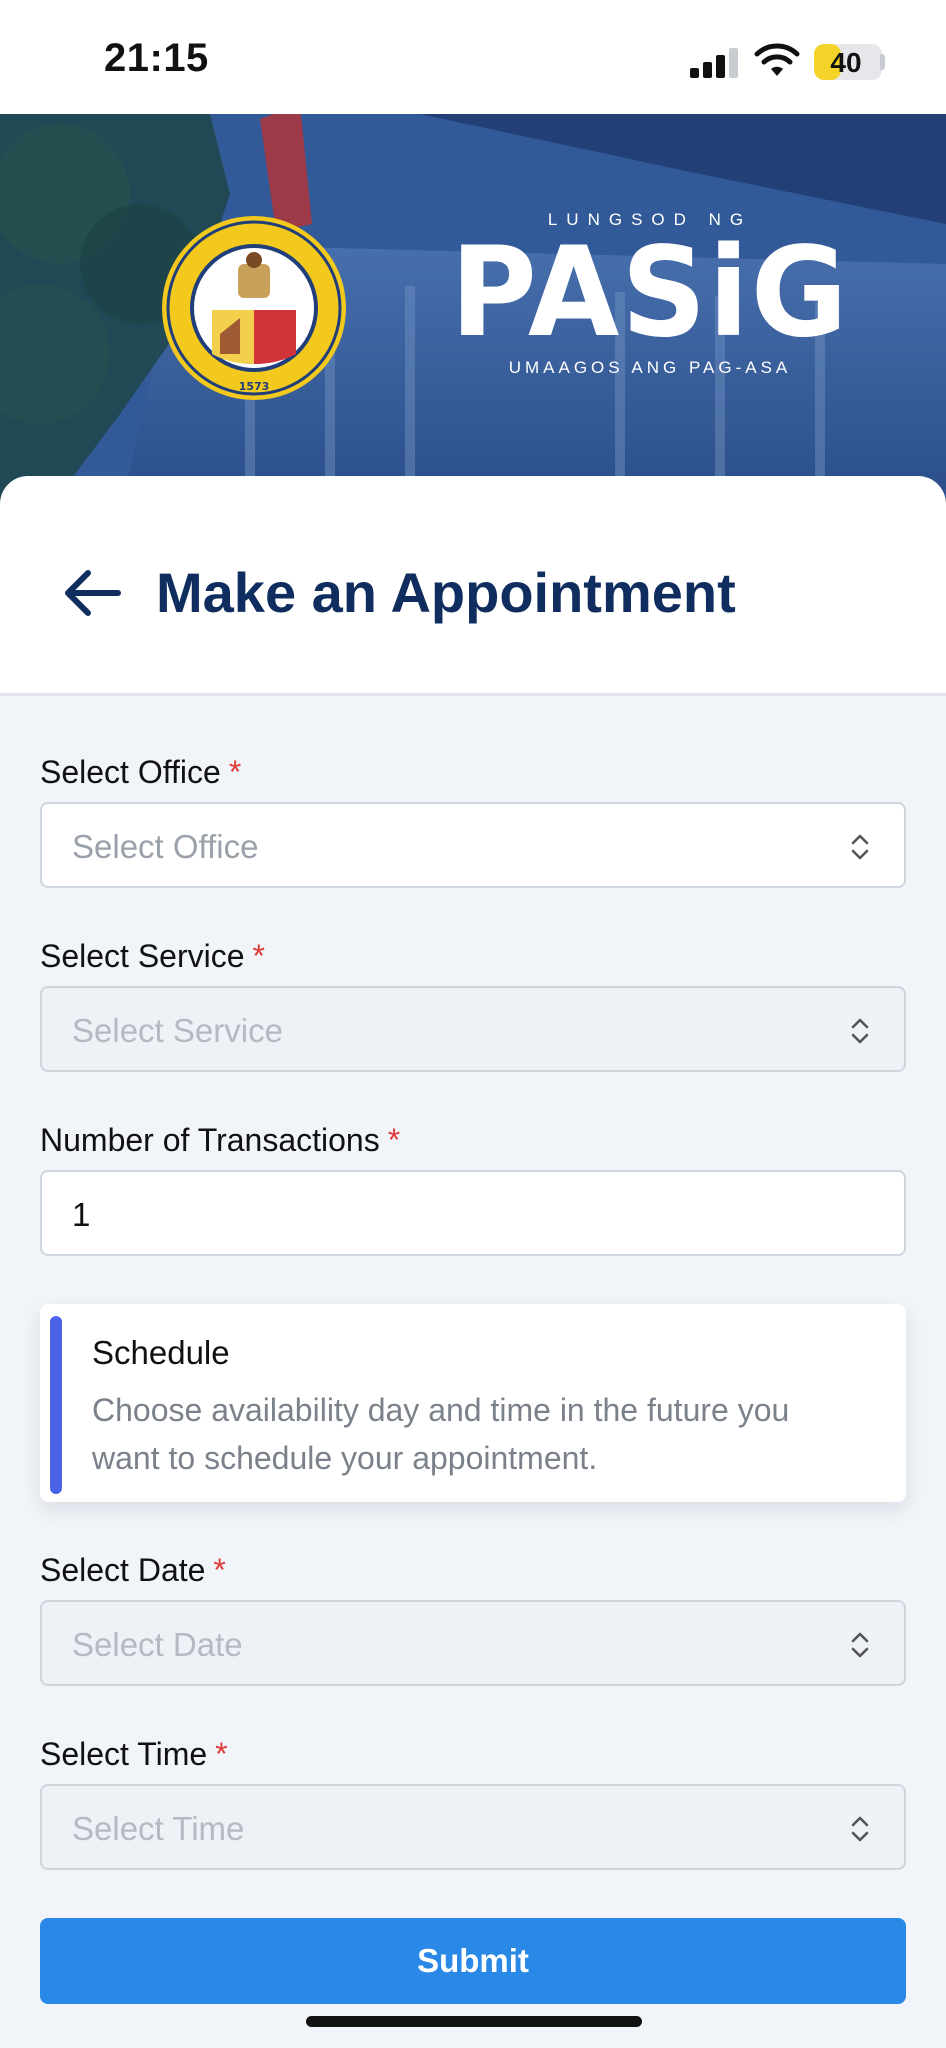 The width and height of the screenshot is (946, 2048). I want to click on date-select-placeholder: Select Date, so click(157, 1644).